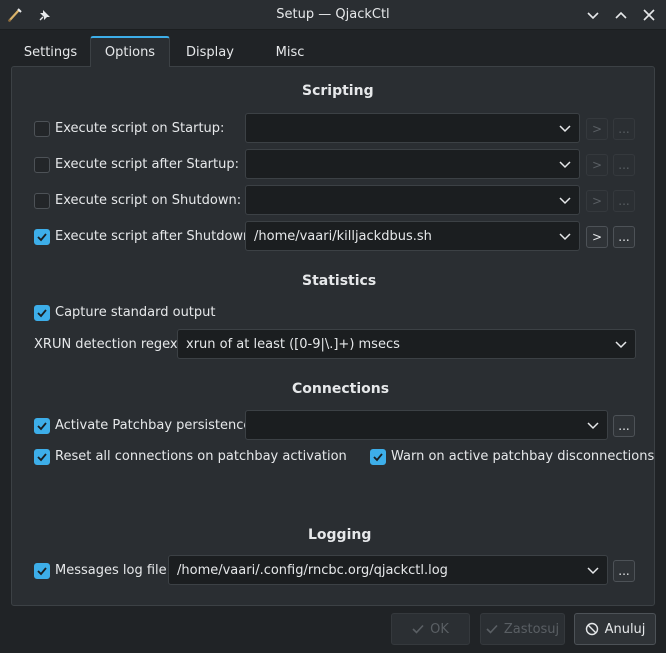 The height and width of the screenshot is (653, 666). Describe the element at coordinates (42, 129) in the screenshot. I see `startup-script-checkbox` at that location.